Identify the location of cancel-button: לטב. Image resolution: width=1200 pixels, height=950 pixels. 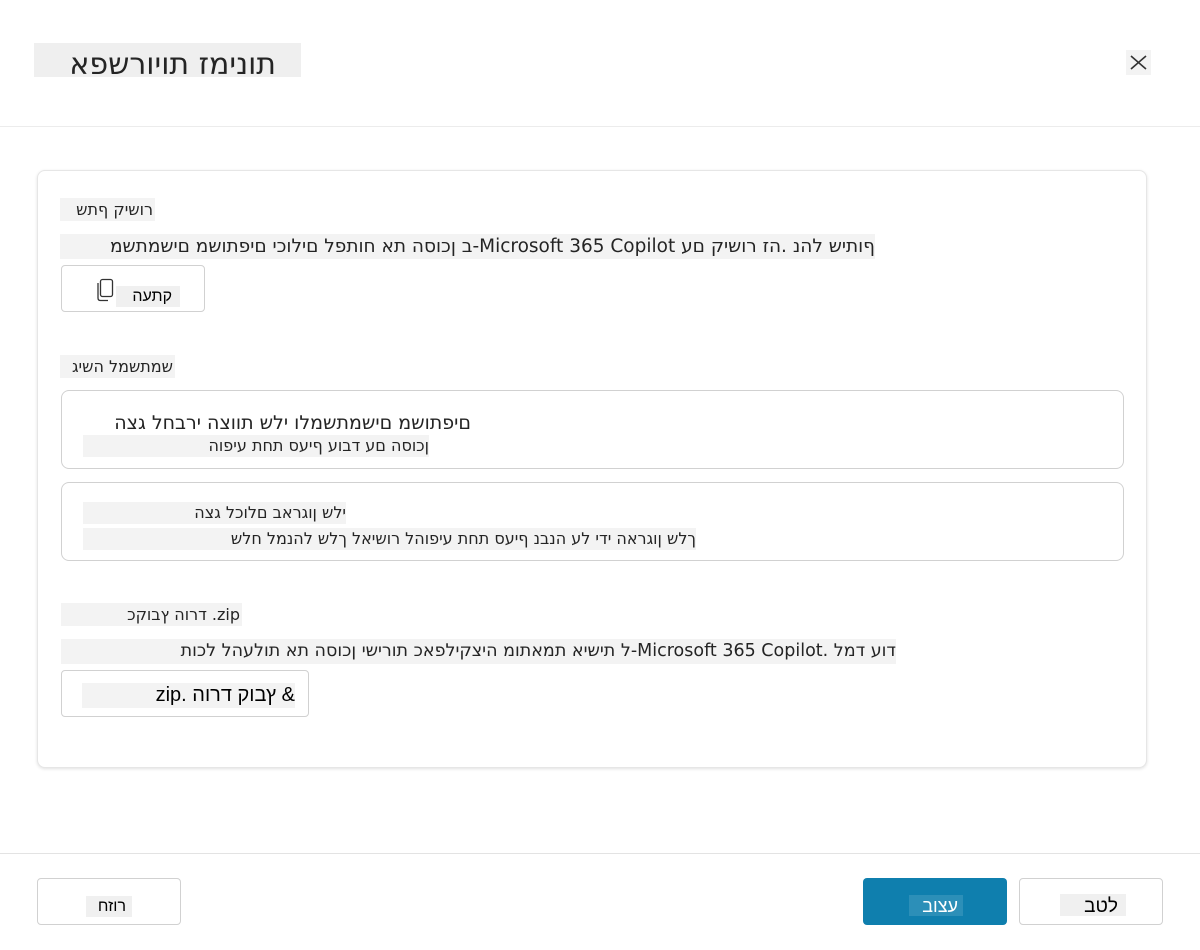
(1091, 901).